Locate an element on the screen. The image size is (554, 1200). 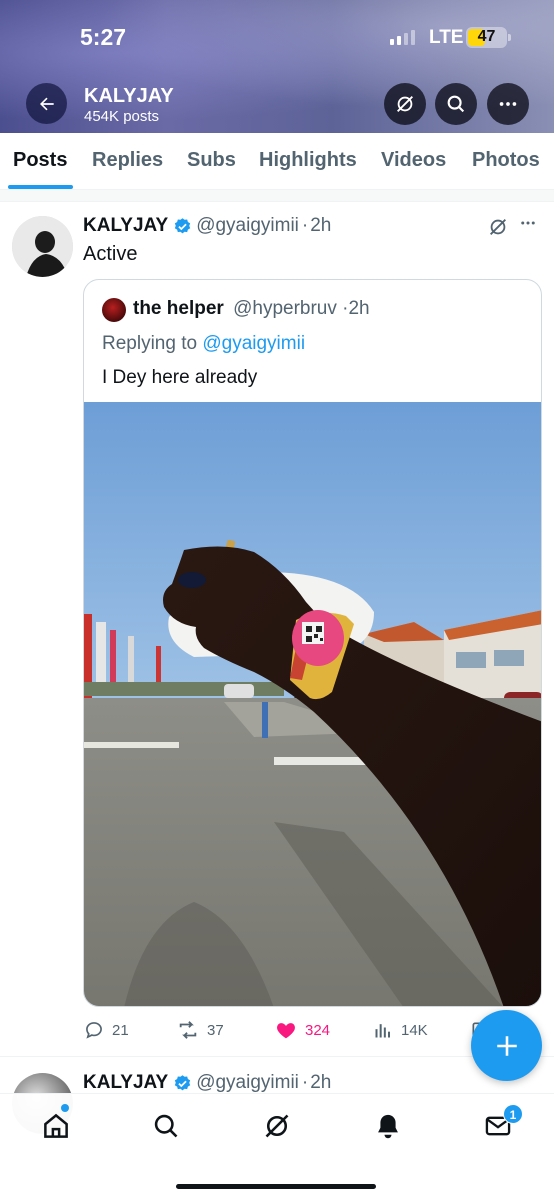
battery-level: 47 is located at coordinates (486, 36).